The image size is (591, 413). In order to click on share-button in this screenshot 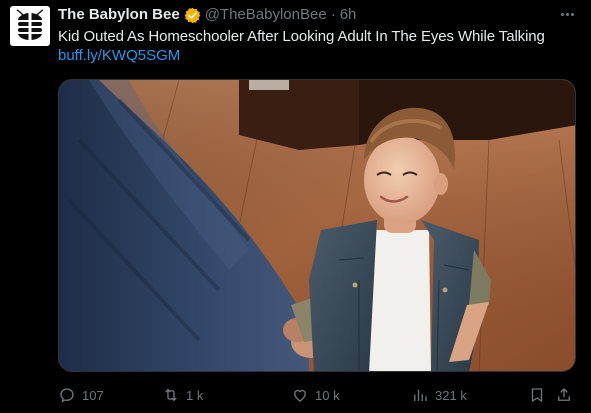, I will do `click(564, 395)`.